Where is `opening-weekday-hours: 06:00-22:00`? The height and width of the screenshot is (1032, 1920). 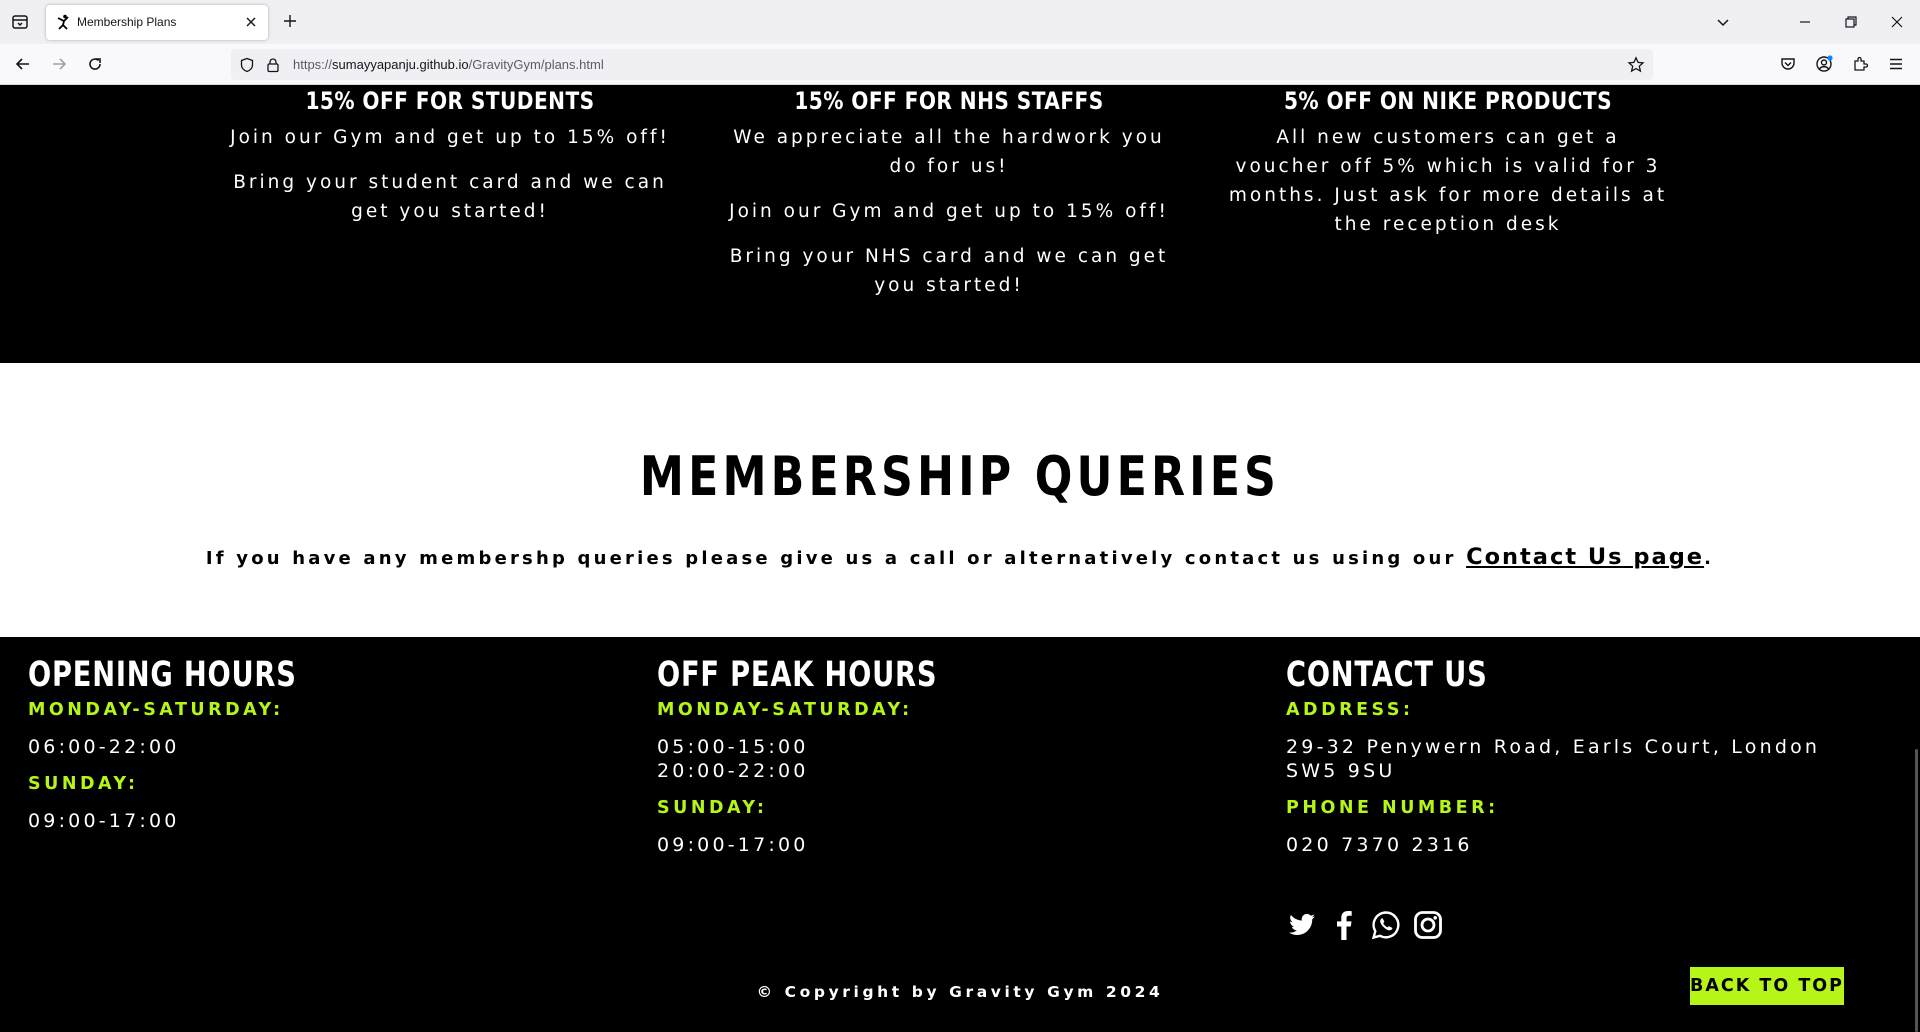 opening-weekday-hours: 06:00-22:00 is located at coordinates (104, 747).